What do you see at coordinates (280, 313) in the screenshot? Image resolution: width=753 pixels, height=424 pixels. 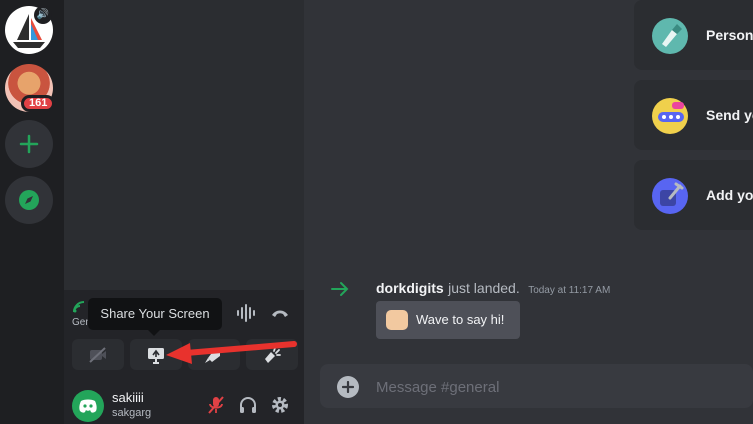 I see `disconnect-icon` at bounding box center [280, 313].